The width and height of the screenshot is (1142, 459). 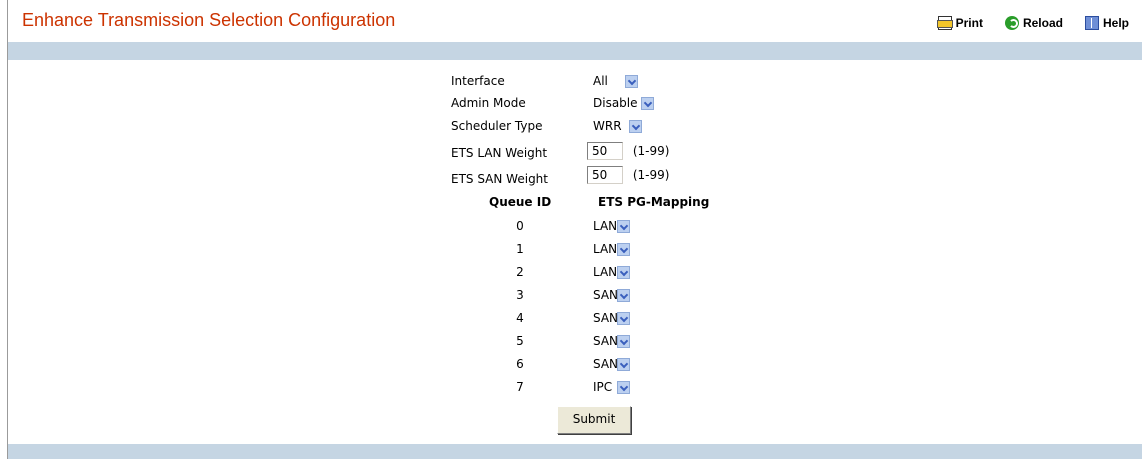 I want to click on ets-lan-weight-input, so click(x=605, y=151).